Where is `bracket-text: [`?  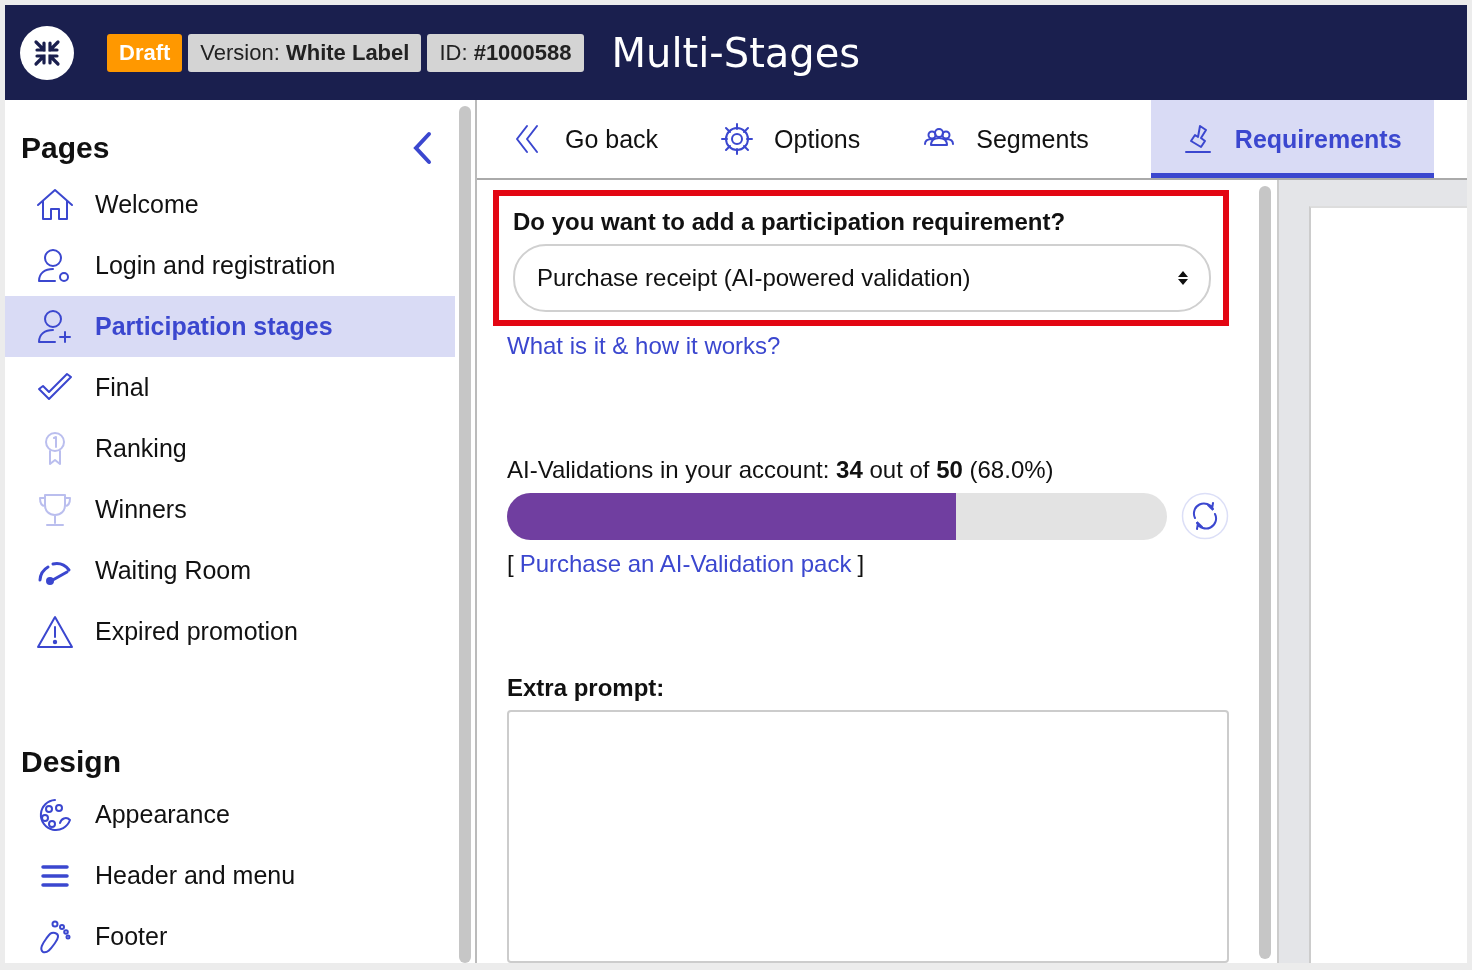
bracket-text: [ is located at coordinates (510, 564).